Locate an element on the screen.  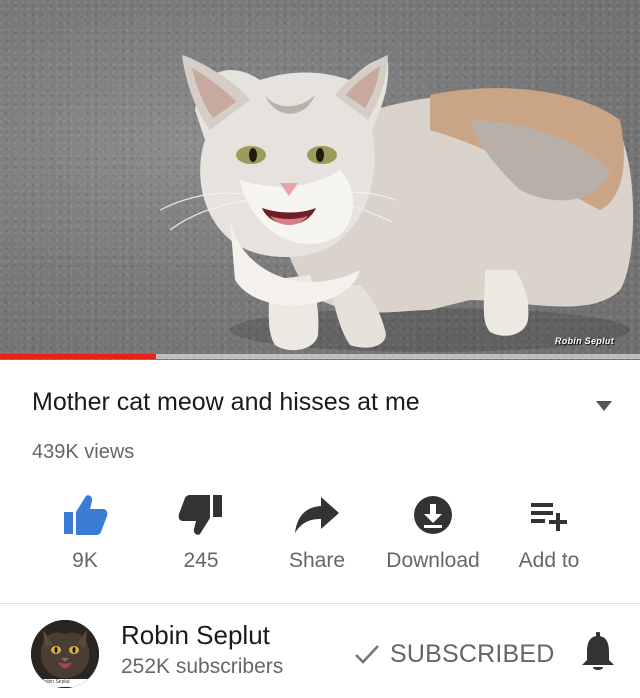
share-label: Share is located at coordinates (317, 560).